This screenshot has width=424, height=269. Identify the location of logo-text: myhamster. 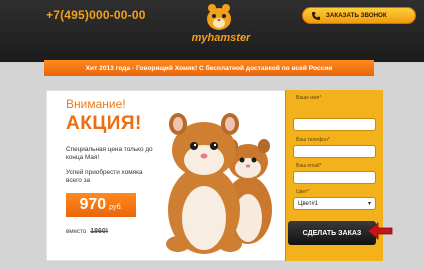
(221, 38).